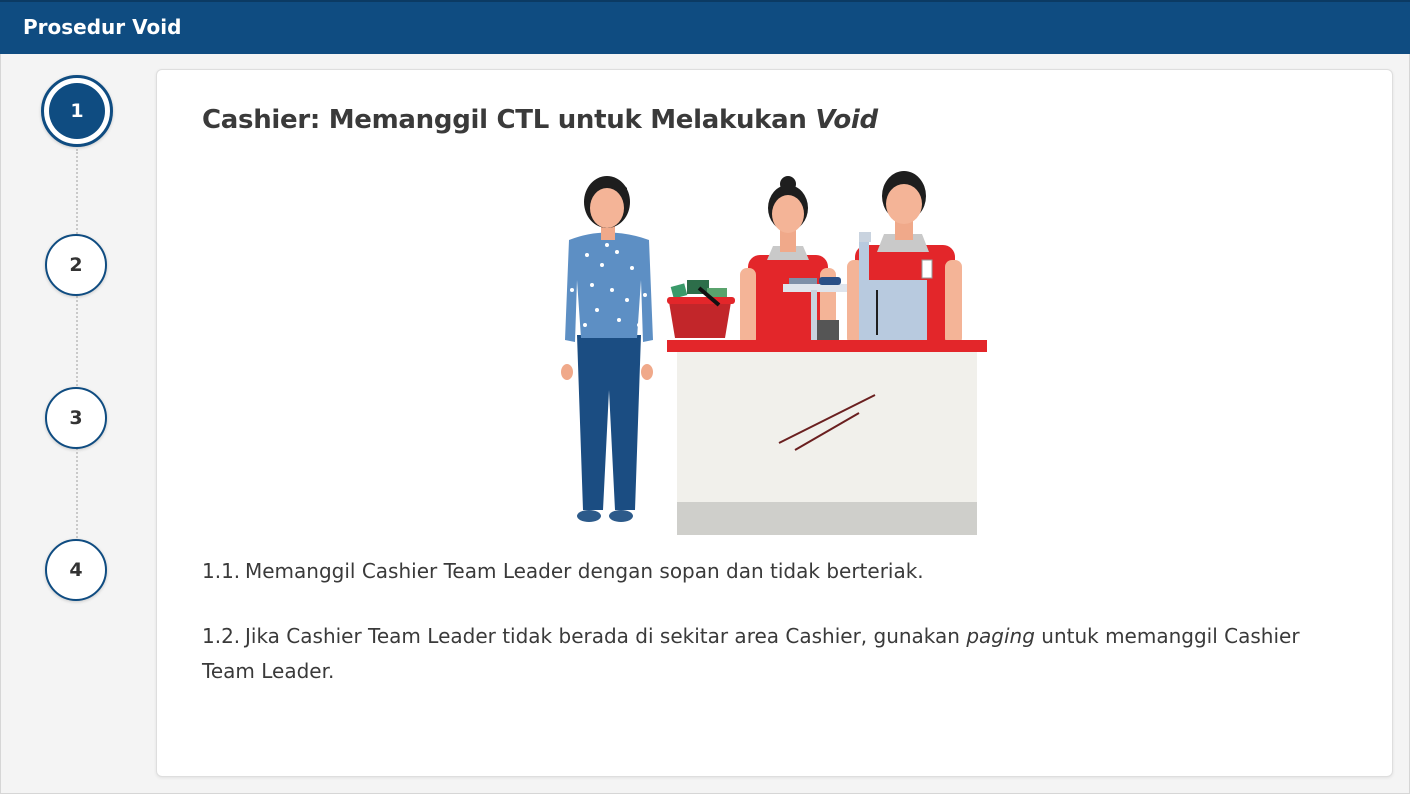 This screenshot has width=1410, height=794. I want to click on step-3-button: 3, so click(76, 418).